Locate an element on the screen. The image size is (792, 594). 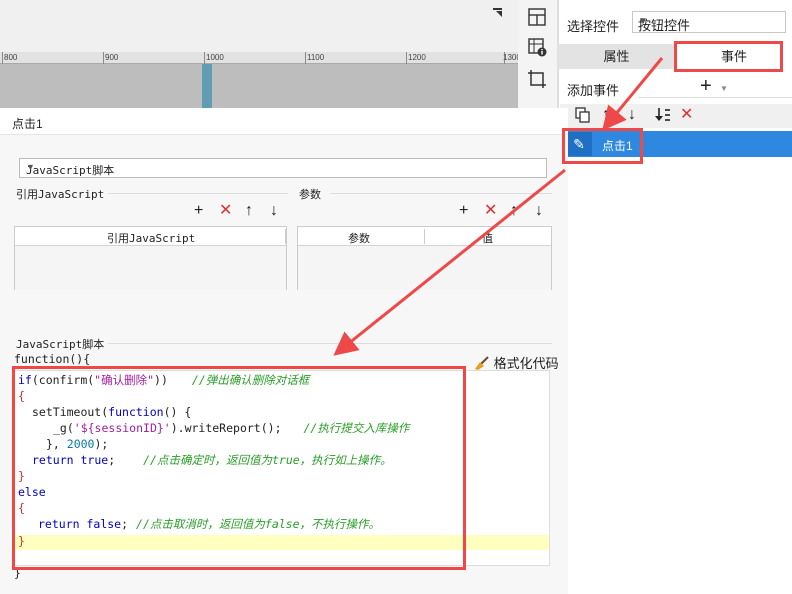
annotation-box-events-tab is located at coordinates (728, 56).